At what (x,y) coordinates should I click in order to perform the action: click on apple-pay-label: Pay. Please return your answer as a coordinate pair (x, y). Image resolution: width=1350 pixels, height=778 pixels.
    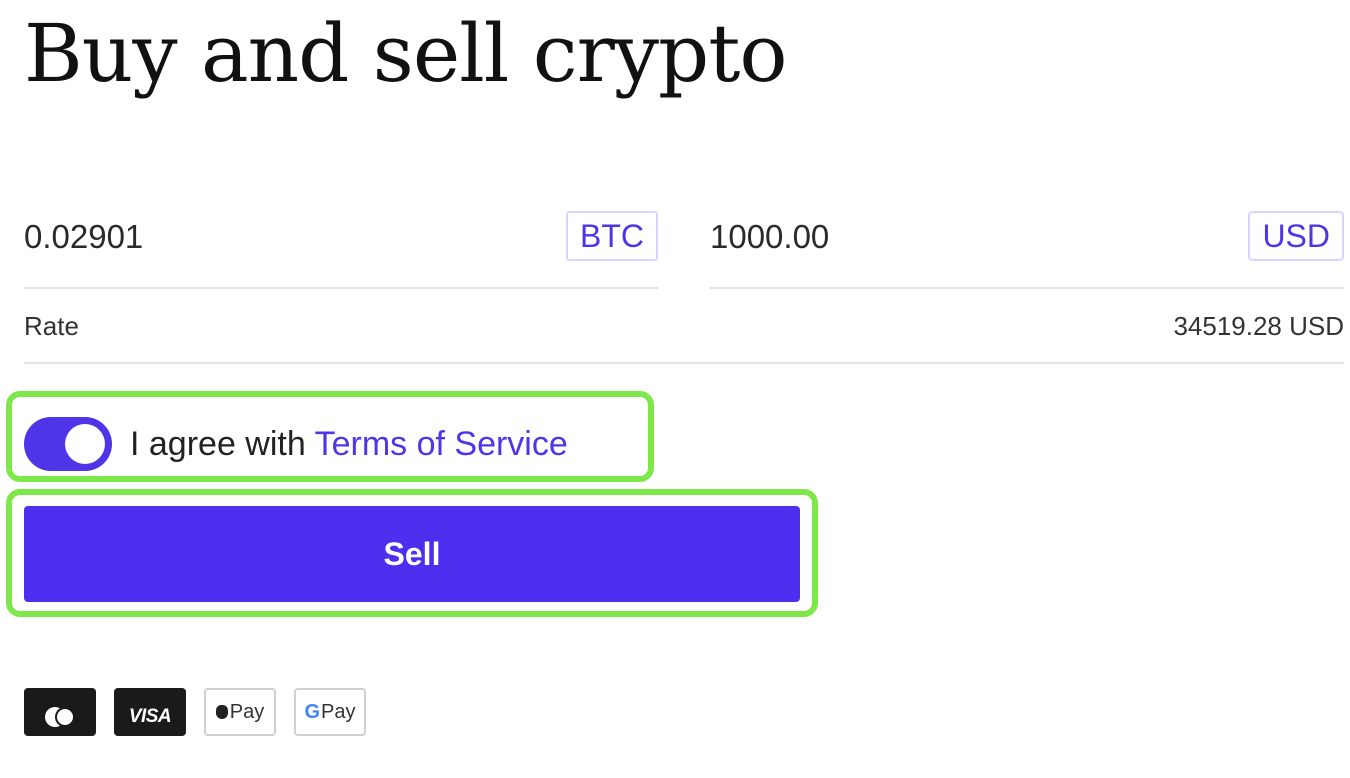
    Looking at the image, I should click on (247, 711).